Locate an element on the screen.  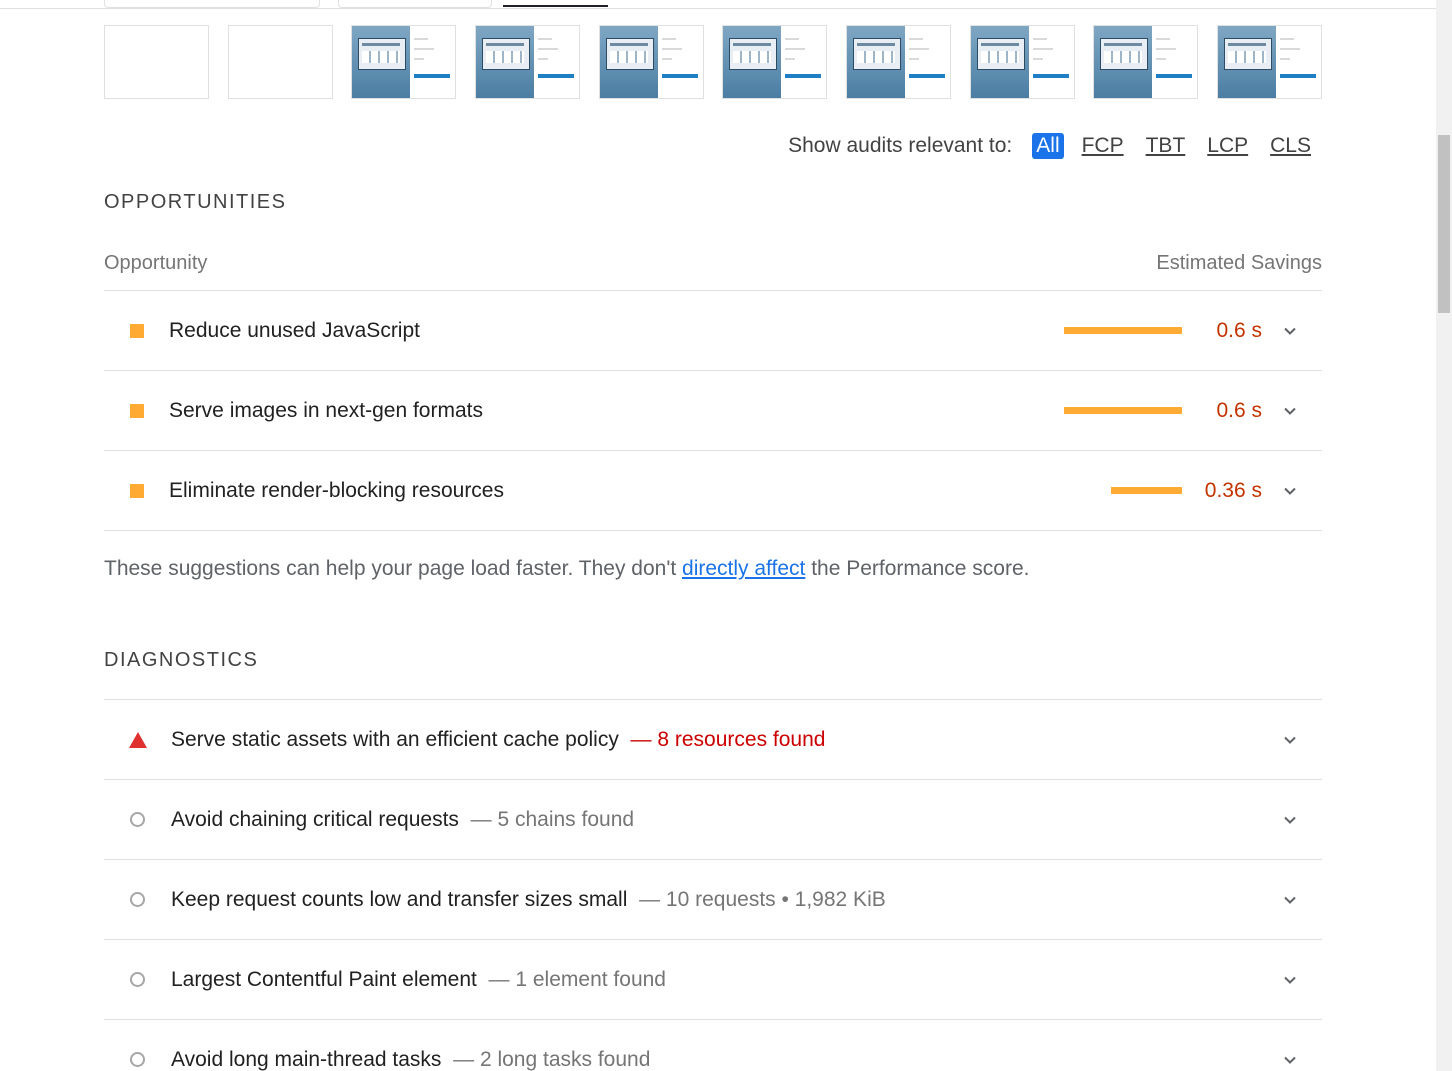
scrollbar-thumb is located at coordinates (1444, 224).